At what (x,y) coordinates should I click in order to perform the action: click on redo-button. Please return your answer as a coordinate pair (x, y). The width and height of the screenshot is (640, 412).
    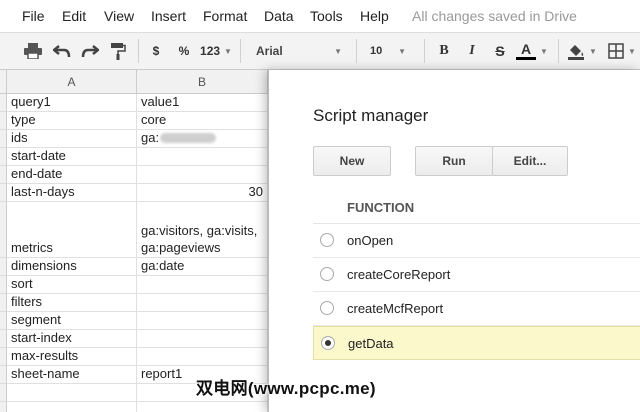
    Looking at the image, I should click on (90, 51).